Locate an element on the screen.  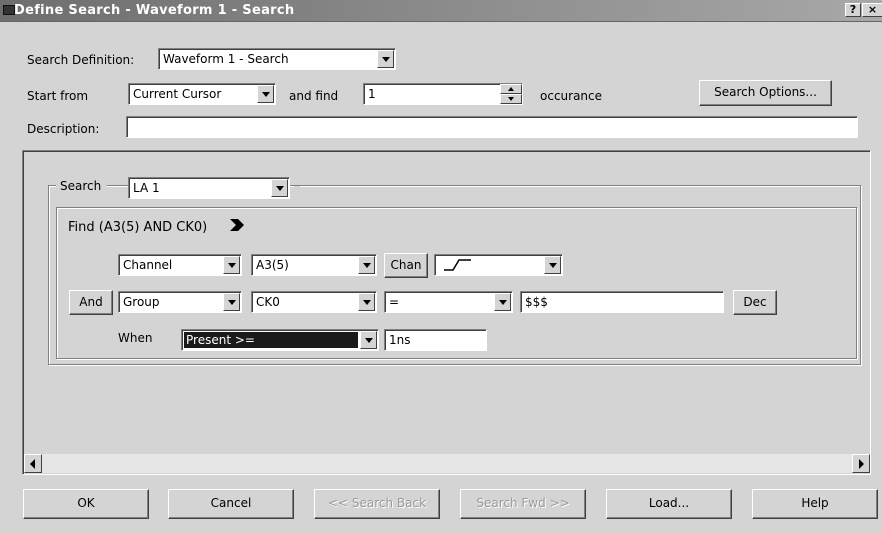
occurrence-count: 1 is located at coordinates (372, 94).